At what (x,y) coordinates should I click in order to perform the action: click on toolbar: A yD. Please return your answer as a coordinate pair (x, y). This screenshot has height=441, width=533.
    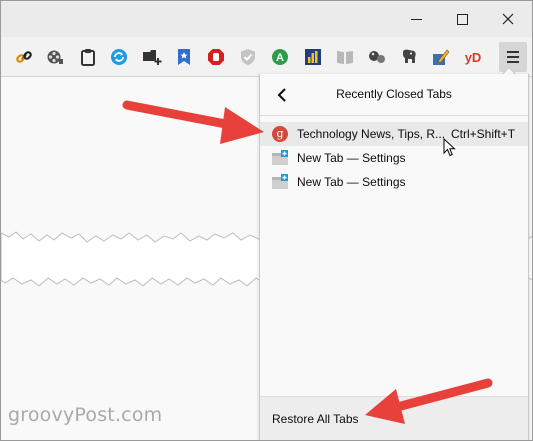
    Looking at the image, I should click on (266, 57).